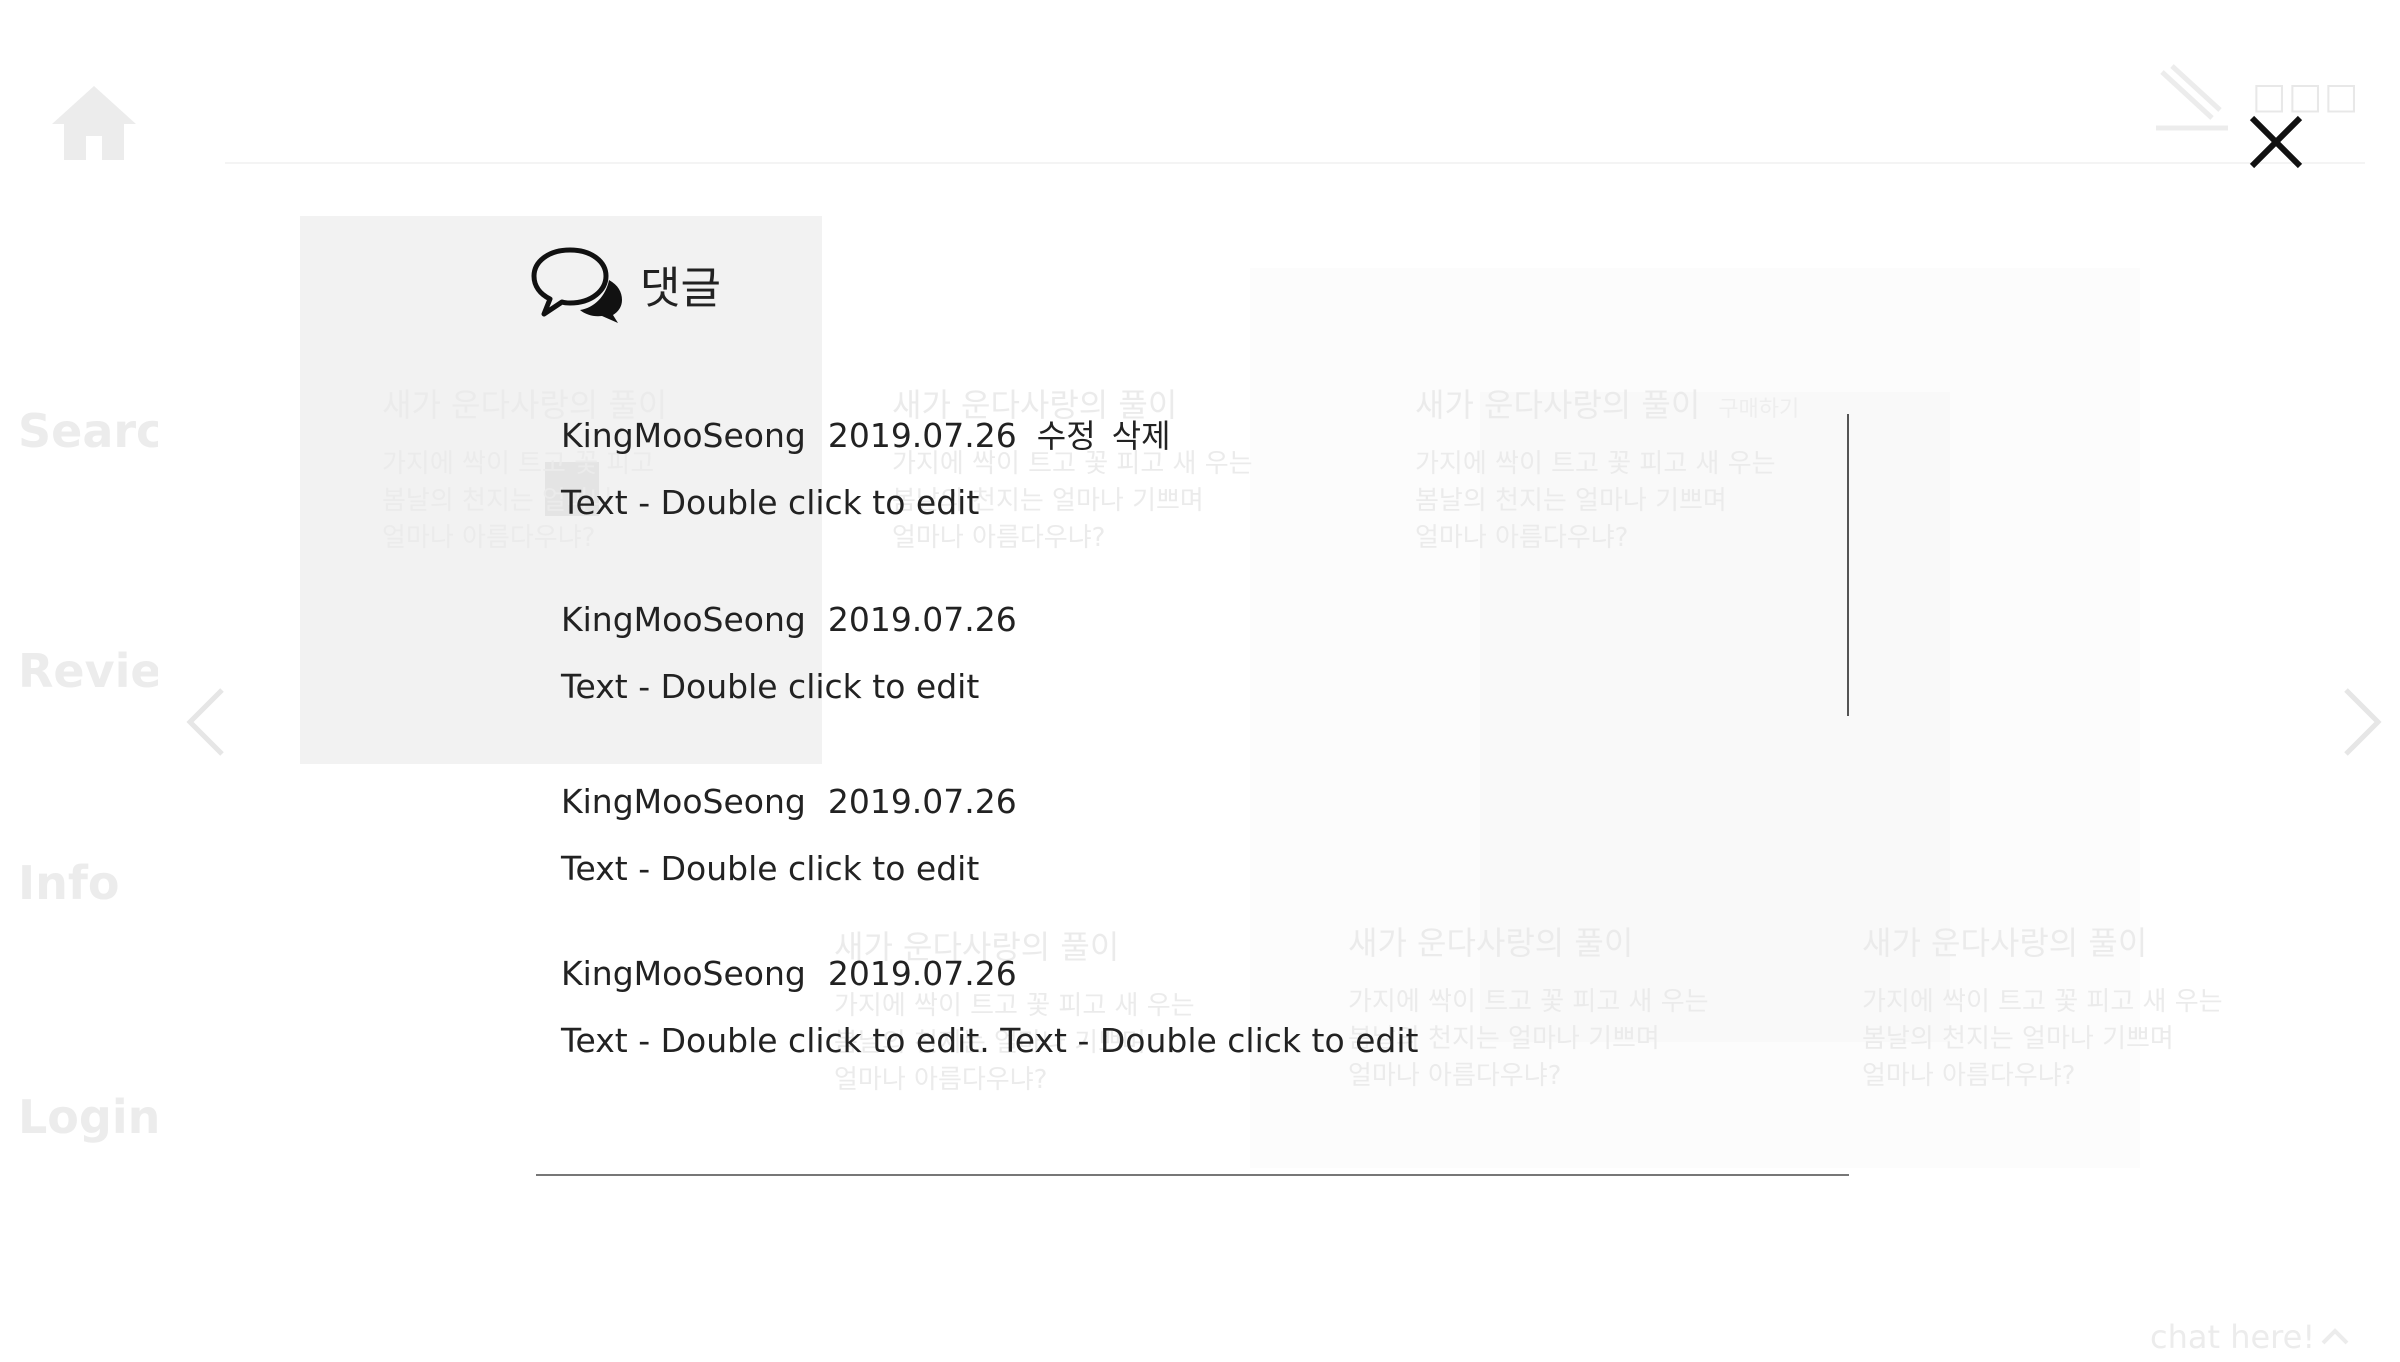  What do you see at coordinates (1295, 163) in the screenshot?
I see `header-divider` at bounding box center [1295, 163].